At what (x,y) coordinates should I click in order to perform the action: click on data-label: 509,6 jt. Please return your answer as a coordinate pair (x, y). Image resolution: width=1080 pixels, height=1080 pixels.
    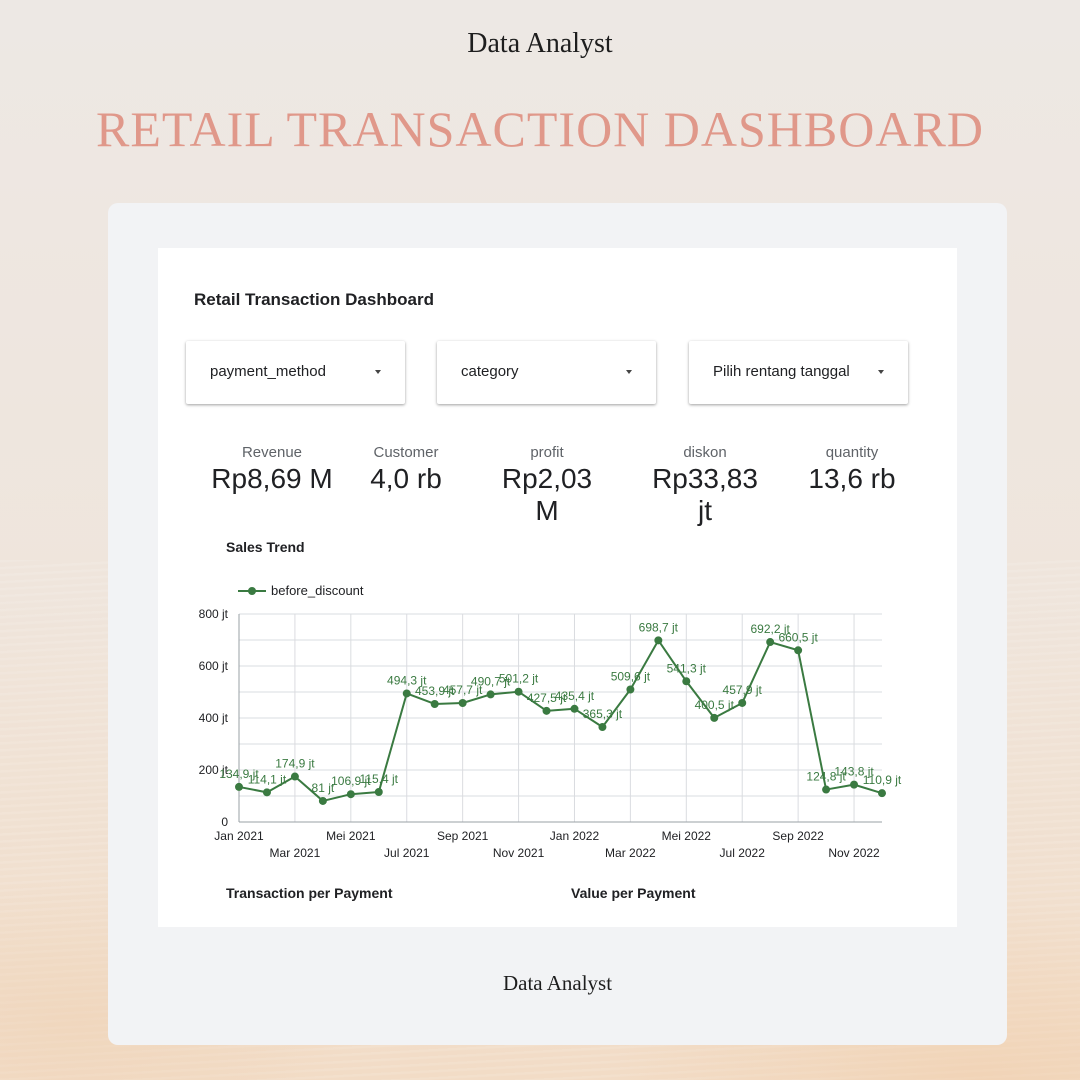
    Looking at the image, I should click on (631, 677).